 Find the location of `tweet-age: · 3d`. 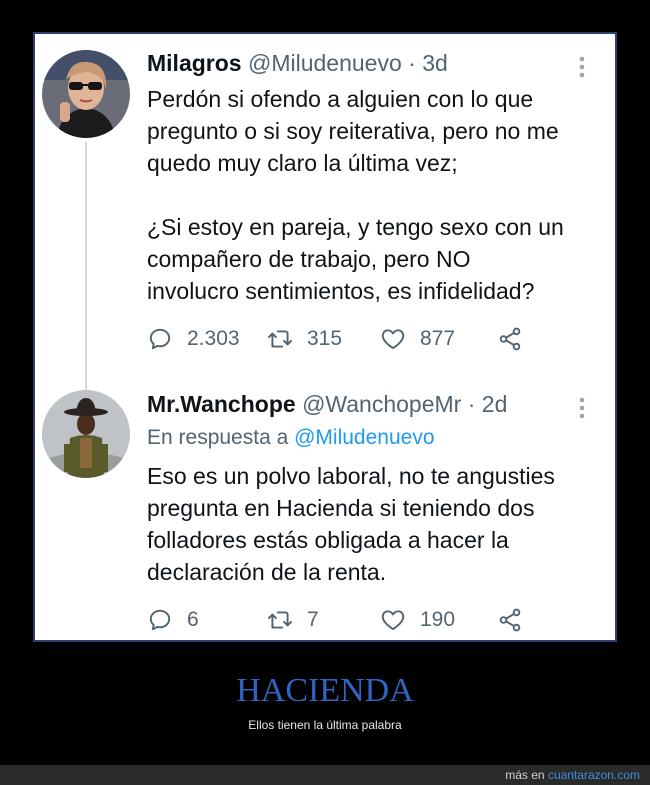

tweet-age: · 3d is located at coordinates (428, 63).